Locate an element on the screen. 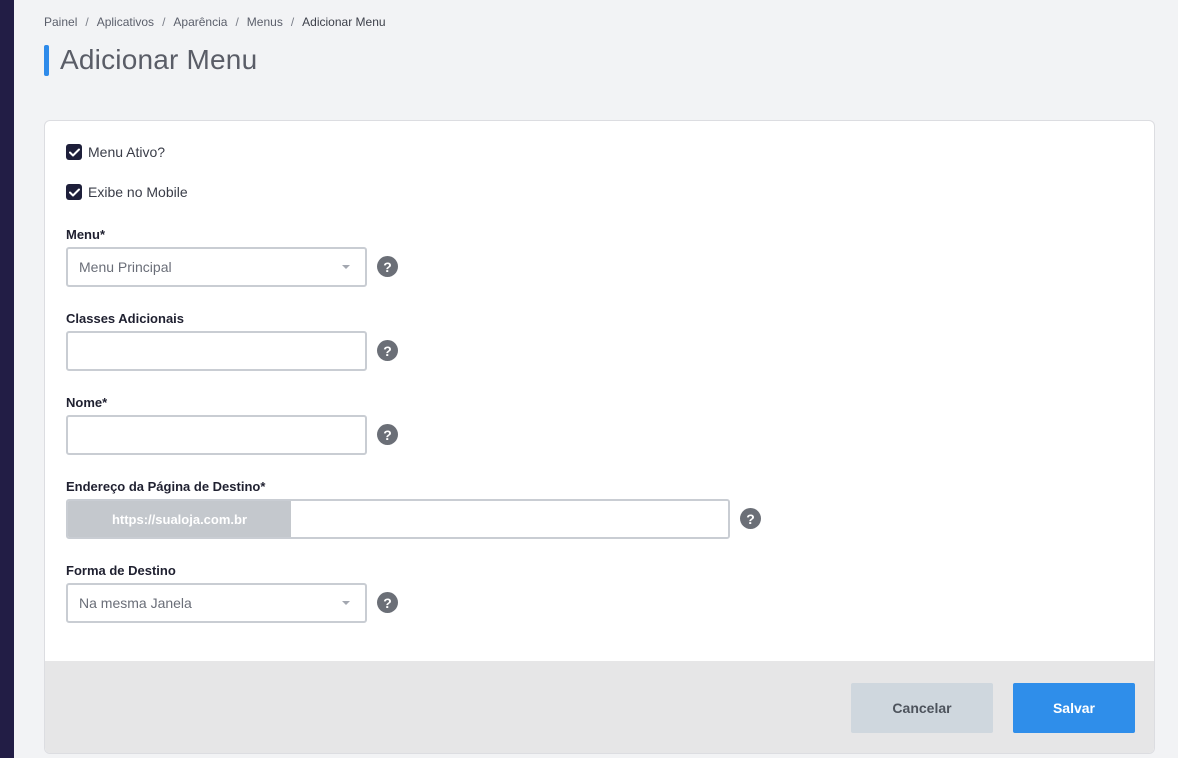 This screenshot has height=758, width=1178. forma-destino-select-value: Na mesma Janela is located at coordinates (135, 603).